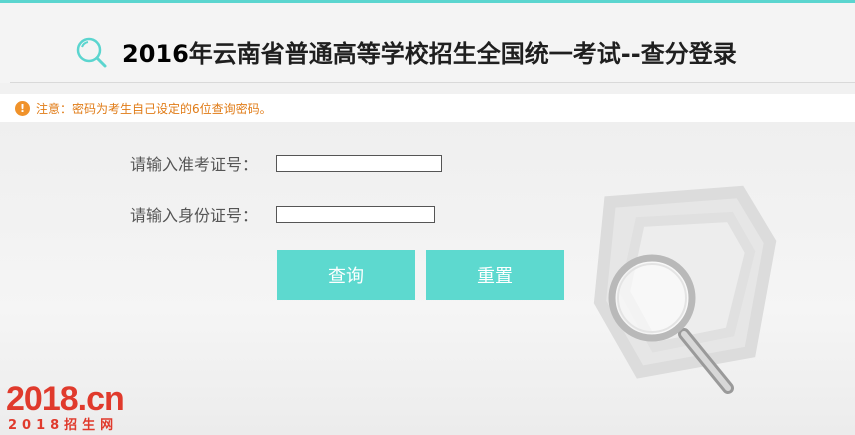 This screenshot has width=855, height=435. I want to click on exam-number-input, so click(359, 163).